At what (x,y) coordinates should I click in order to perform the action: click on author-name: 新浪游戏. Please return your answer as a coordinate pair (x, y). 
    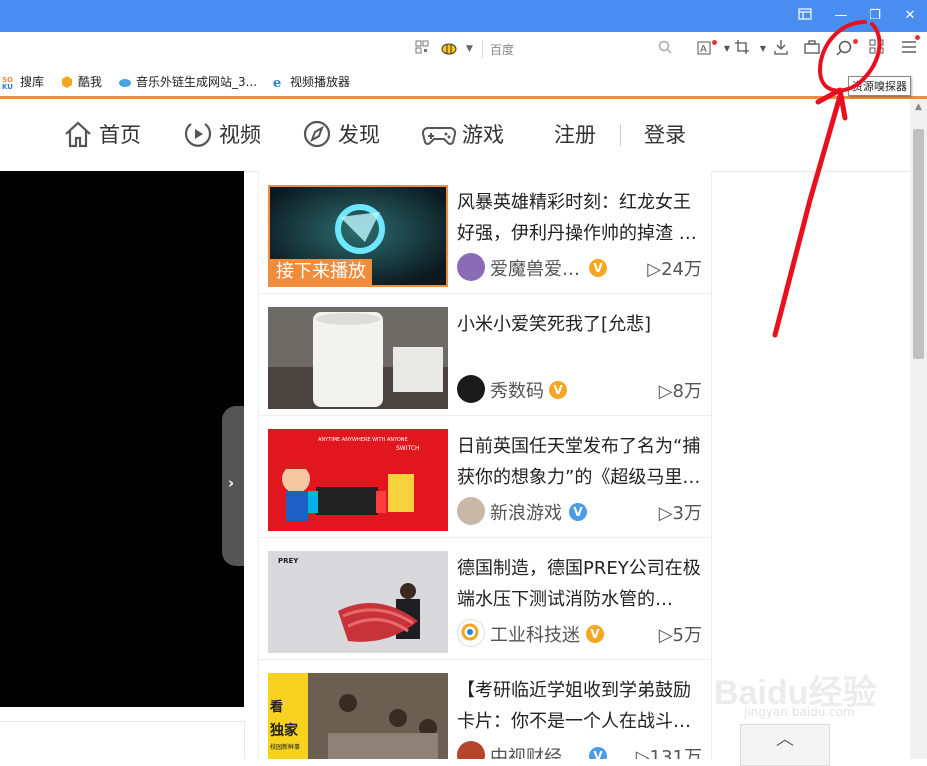
    Looking at the image, I should click on (526, 512).